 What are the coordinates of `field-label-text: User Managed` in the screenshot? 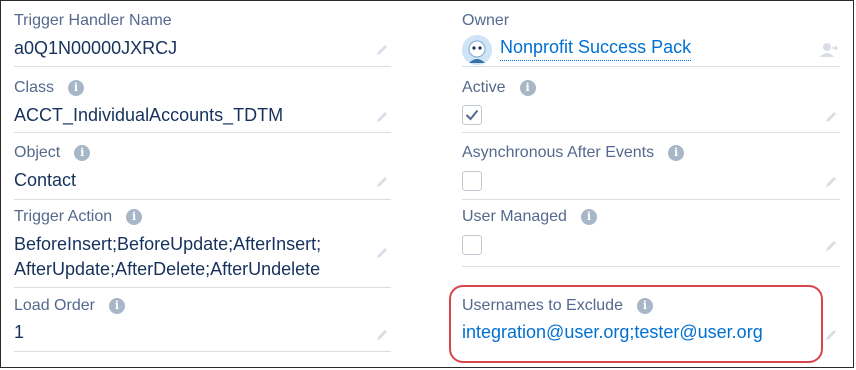 It's located at (514, 216).